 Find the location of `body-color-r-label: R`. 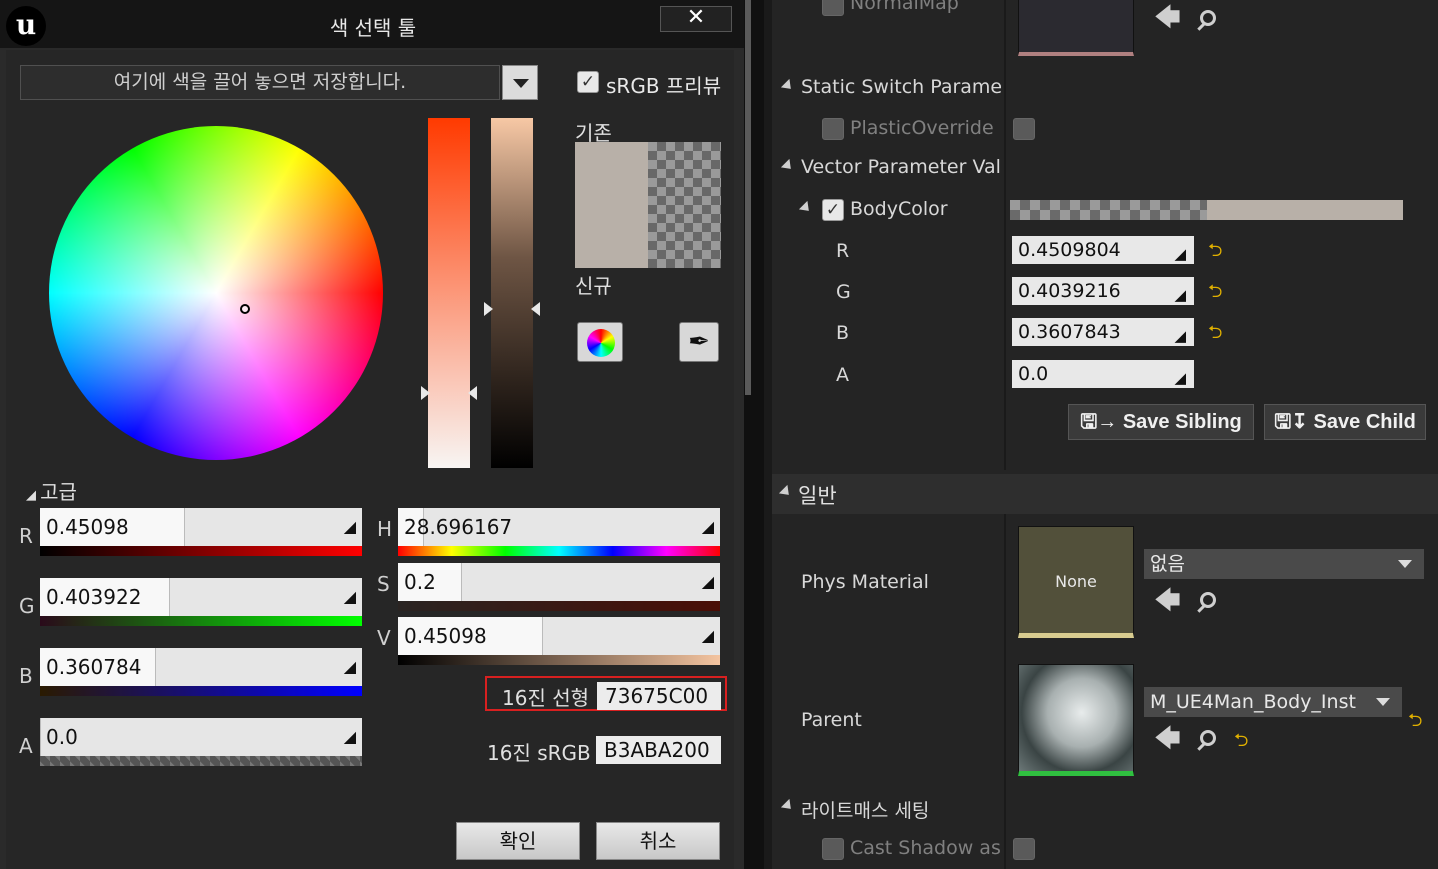

body-color-r-label: R is located at coordinates (843, 251).